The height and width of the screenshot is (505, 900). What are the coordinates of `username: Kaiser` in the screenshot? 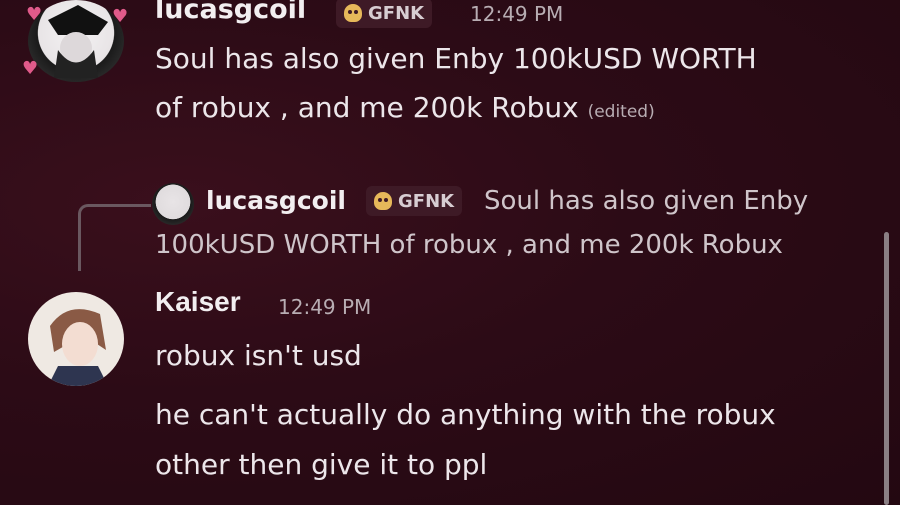 It's located at (198, 302).